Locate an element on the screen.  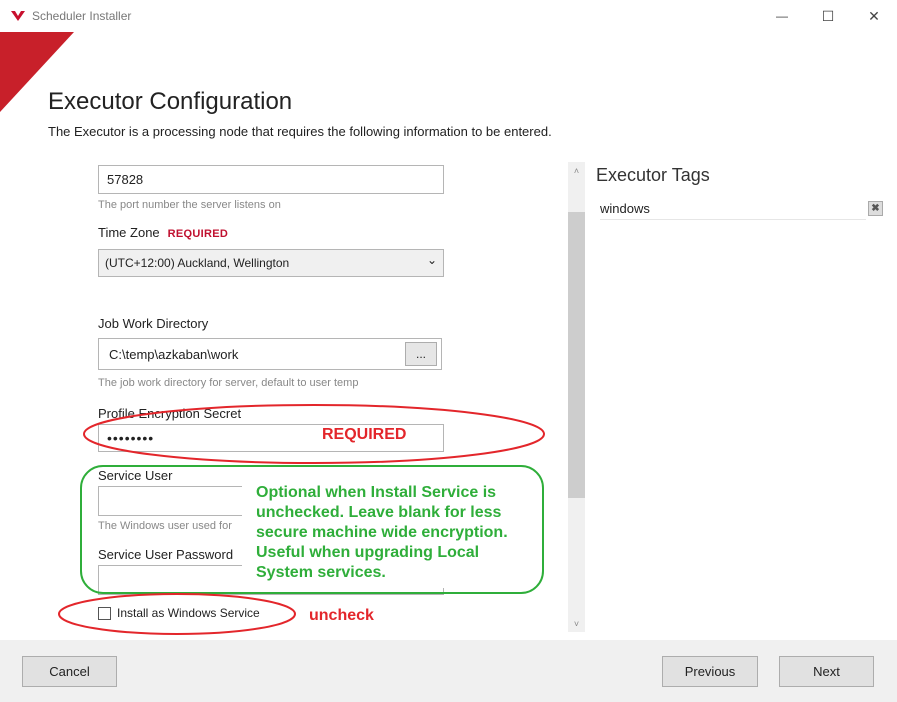
cancel-button: Cancel is located at coordinates (69, 671).